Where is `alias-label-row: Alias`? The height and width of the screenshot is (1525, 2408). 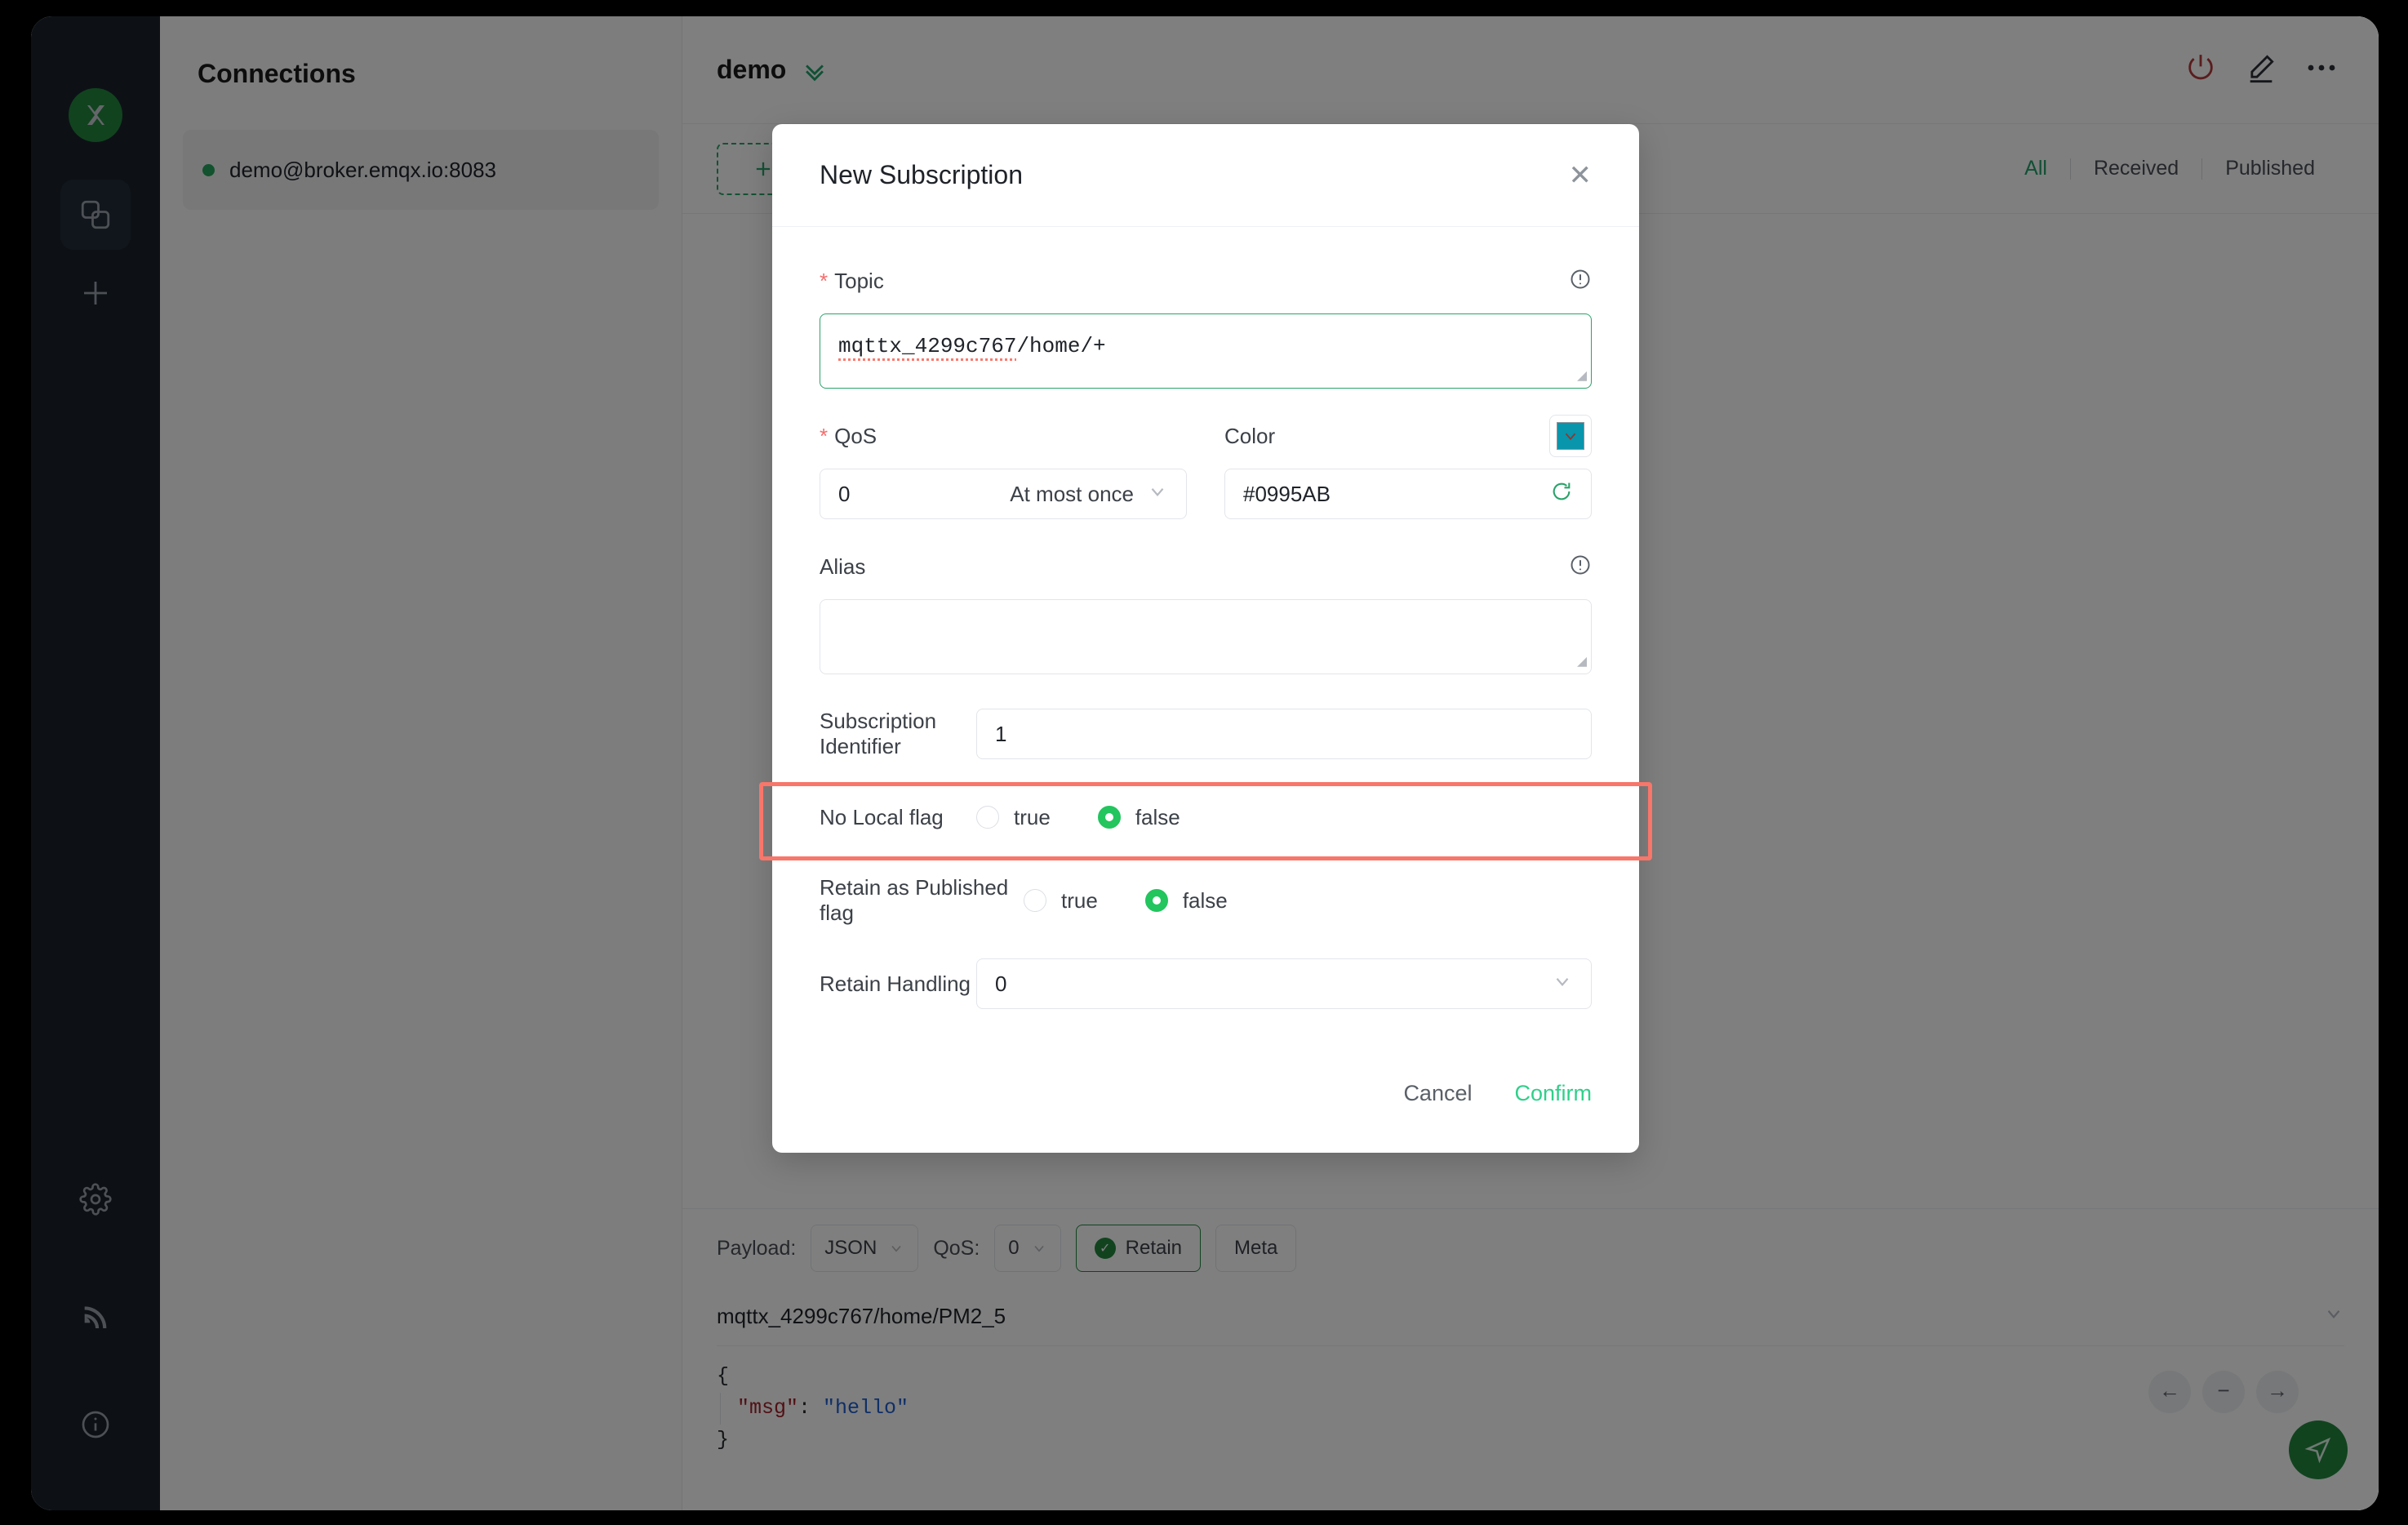 alias-label-row: Alias is located at coordinates (1206, 567).